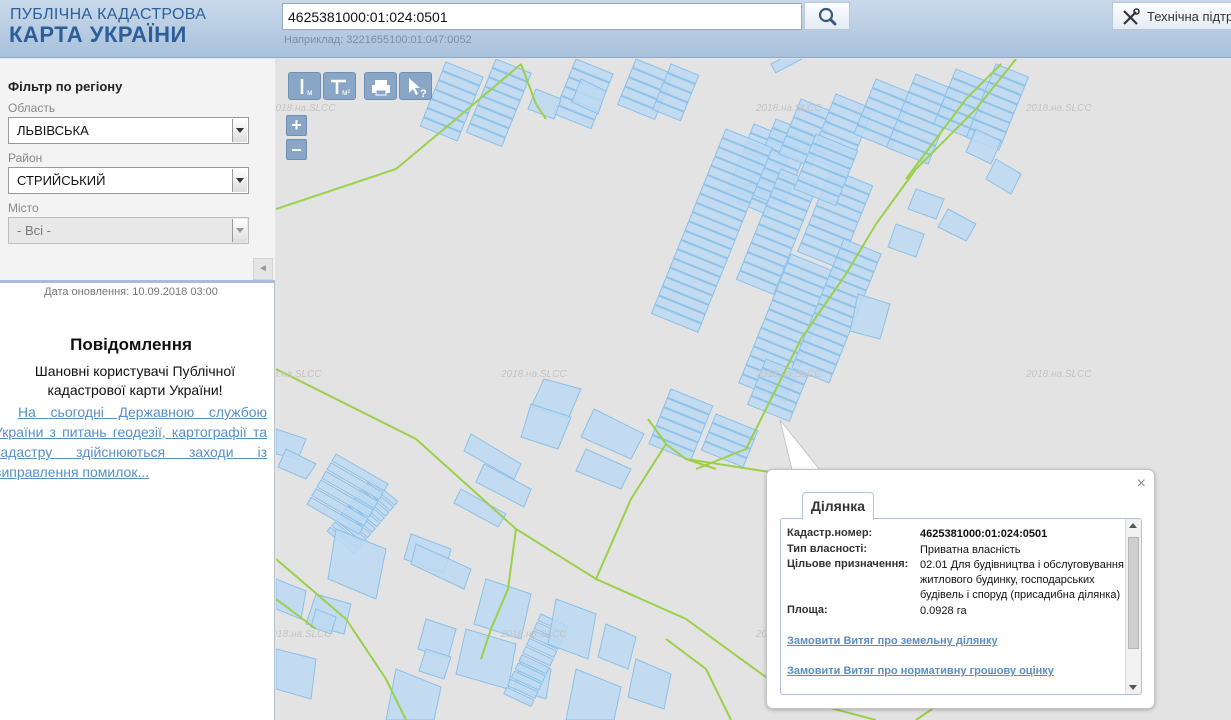 The image size is (1231, 720). Describe the element at coordinates (1189, 16) in the screenshot. I see `tech-support-label: Технічна підтримка` at that location.